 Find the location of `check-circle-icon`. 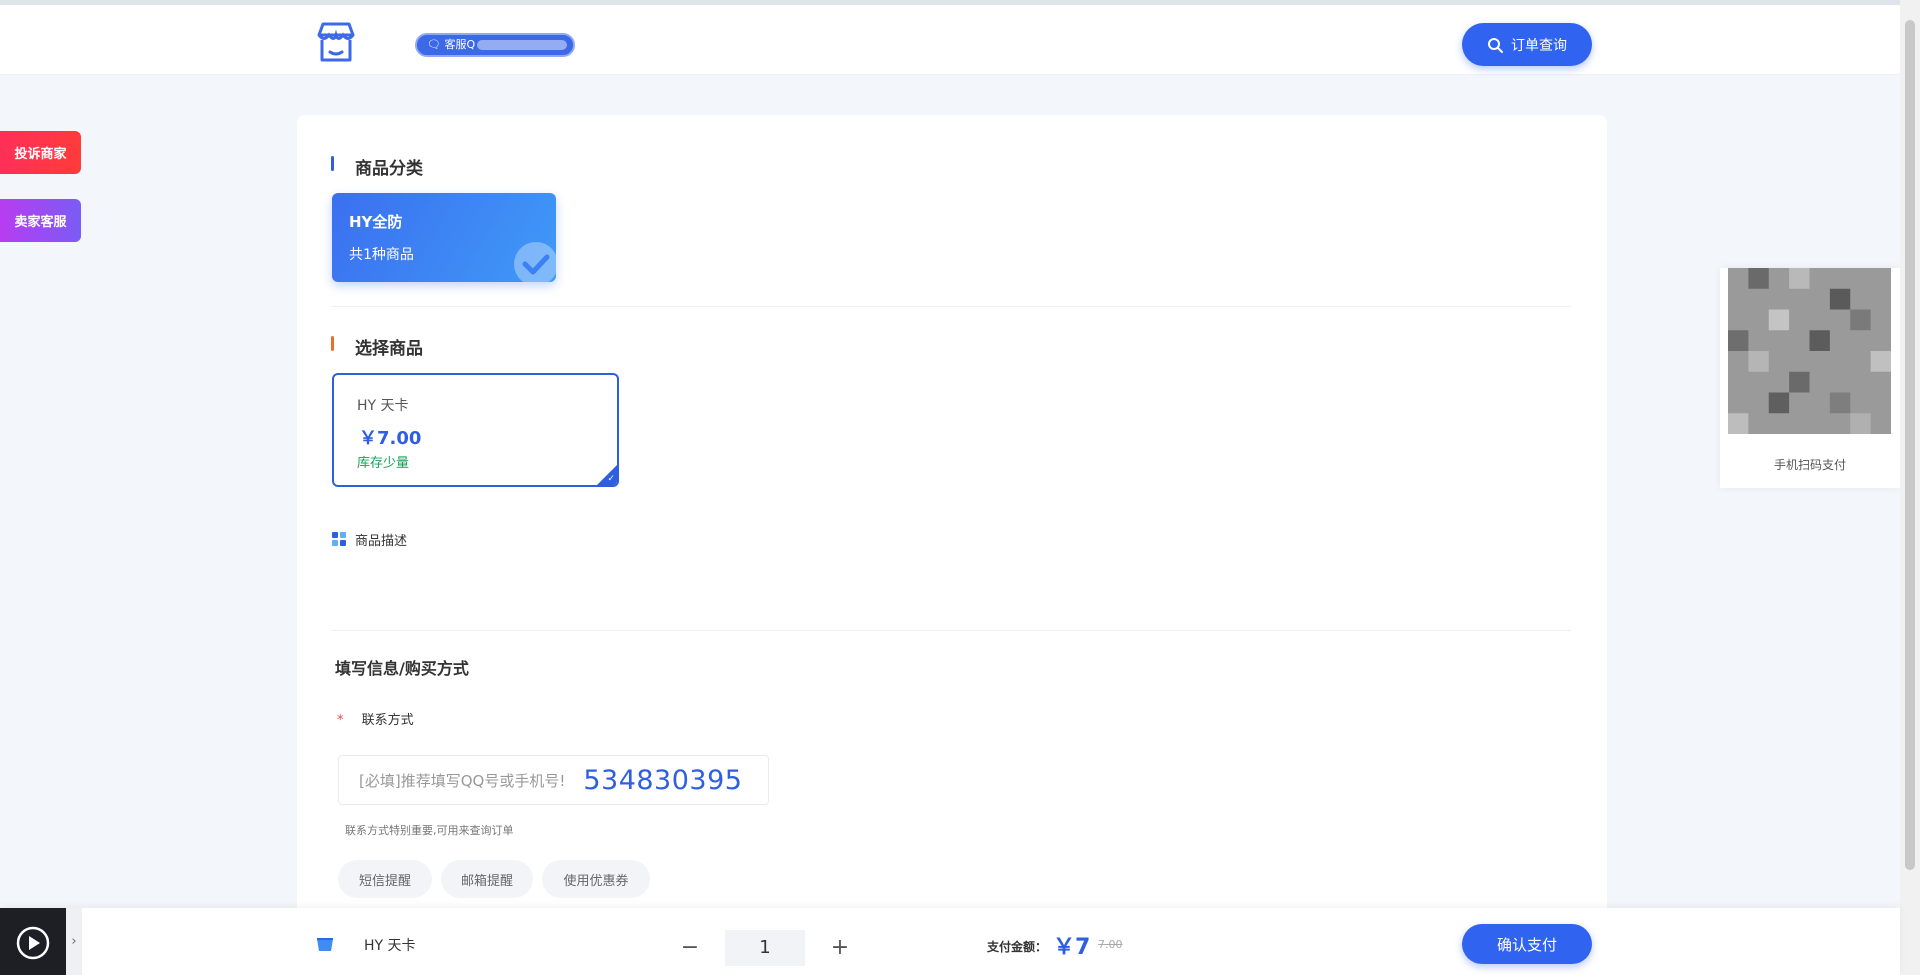

check-circle-icon is located at coordinates (535, 262).